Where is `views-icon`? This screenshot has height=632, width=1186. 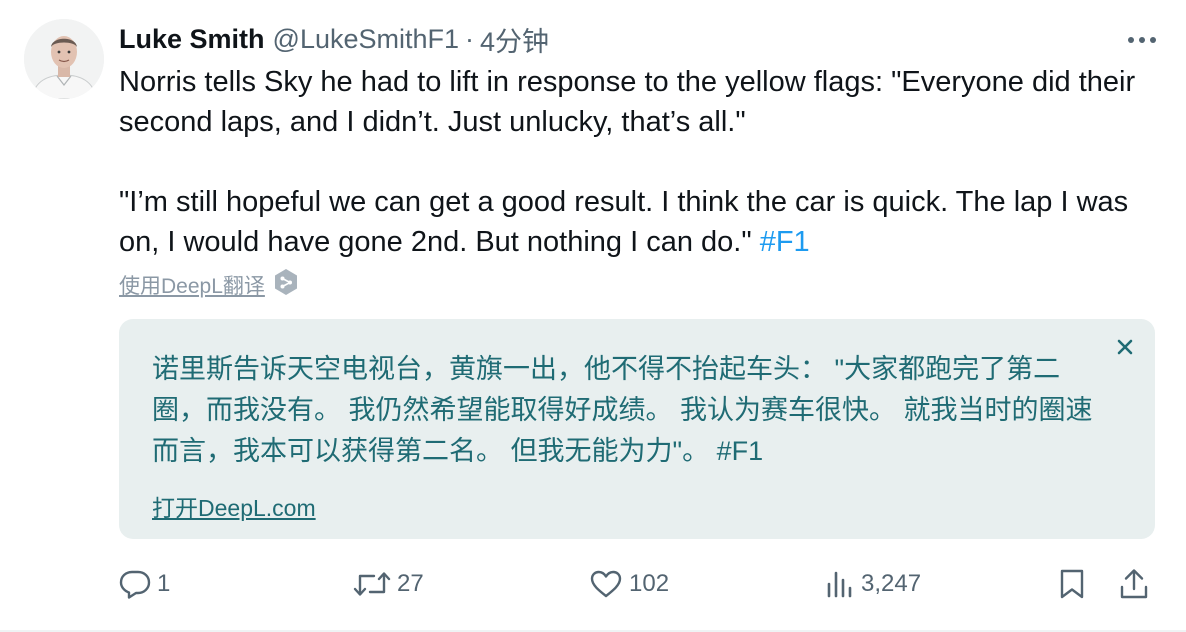 views-icon is located at coordinates (839, 584).